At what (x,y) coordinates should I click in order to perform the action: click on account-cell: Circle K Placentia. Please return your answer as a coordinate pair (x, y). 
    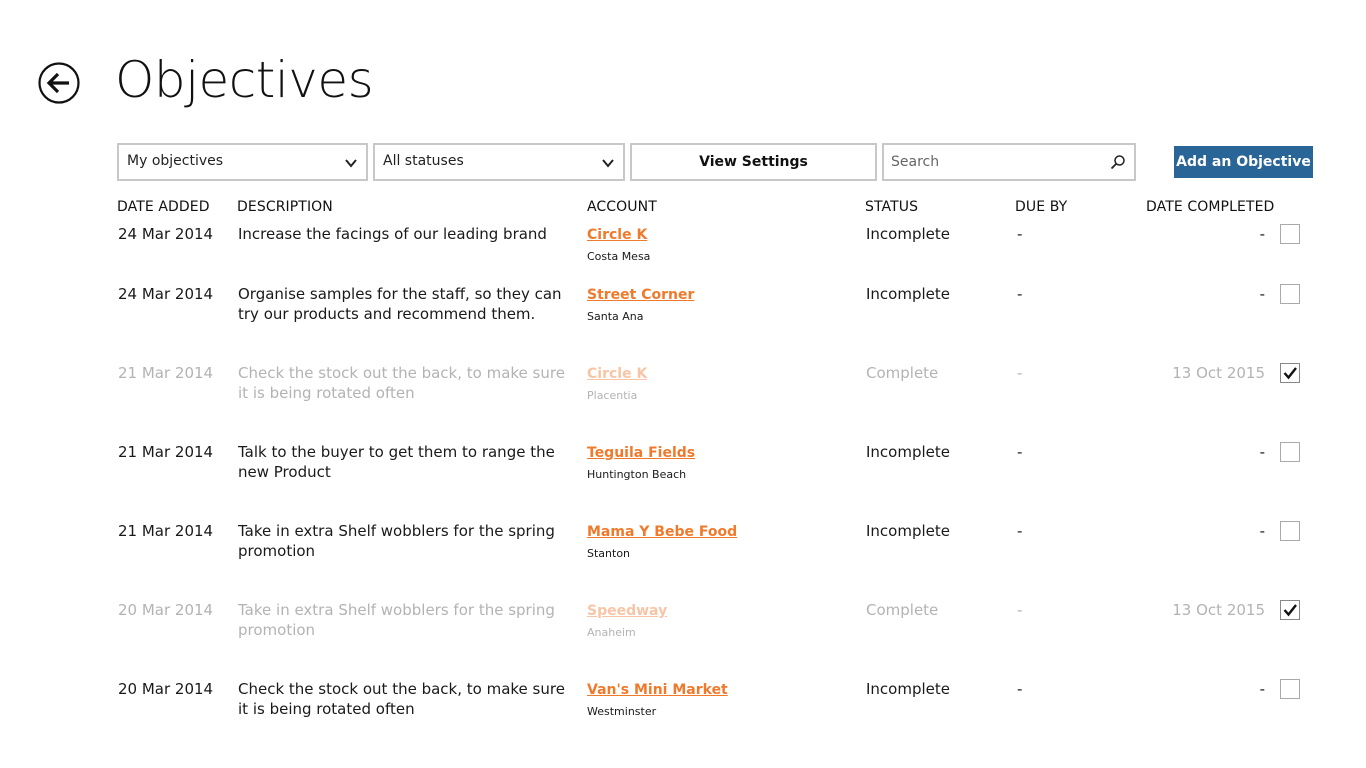
    Looking at the image, I should click on (617, 385).